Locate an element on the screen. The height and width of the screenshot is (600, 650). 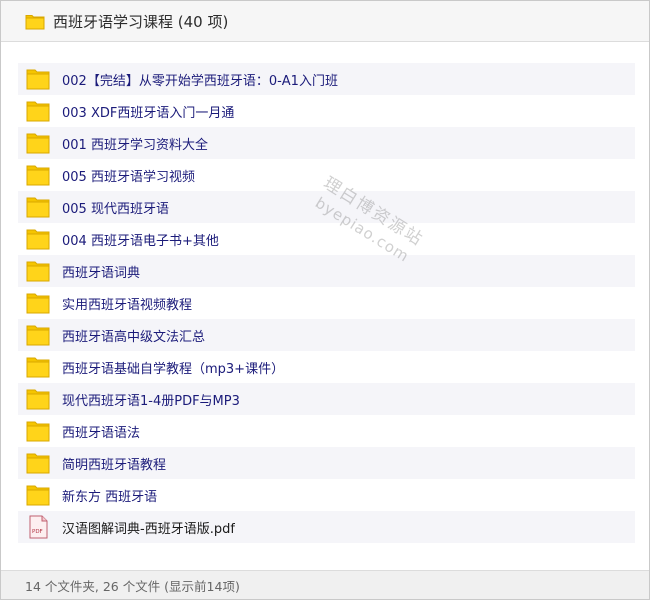
folder-row: 005 现代西班牙语 is located at coordinates (326, 207).